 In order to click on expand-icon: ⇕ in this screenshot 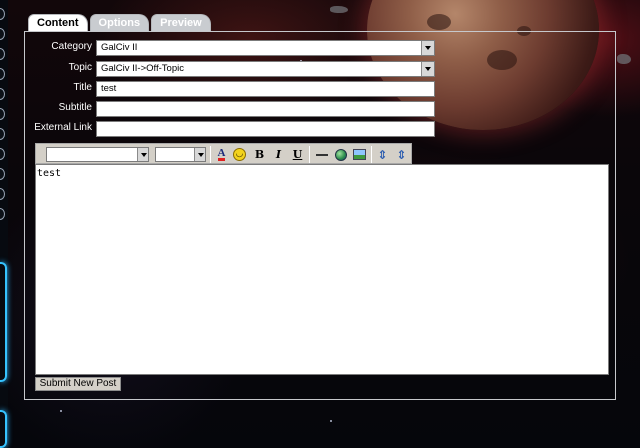, I will do `click(382, 154)`.